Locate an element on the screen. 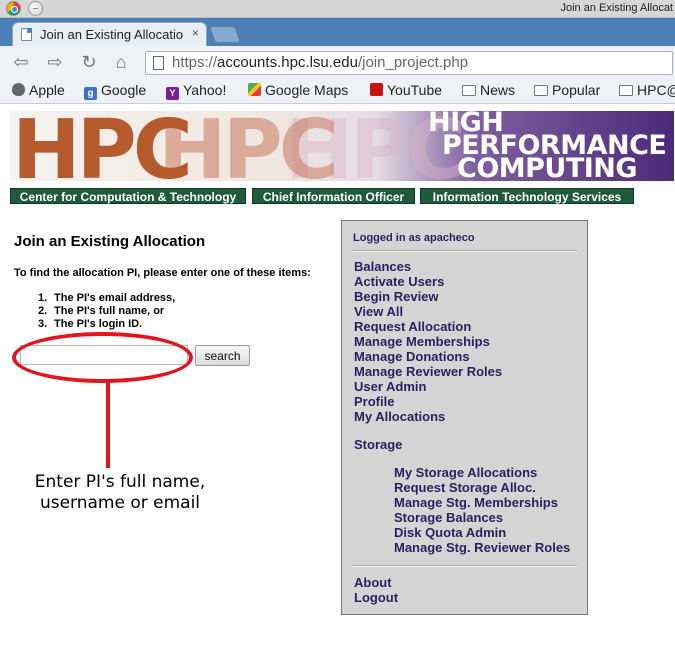 This screenshot has height=647, width=675. close-tab-icon: × is located at coordinates (195, 33).